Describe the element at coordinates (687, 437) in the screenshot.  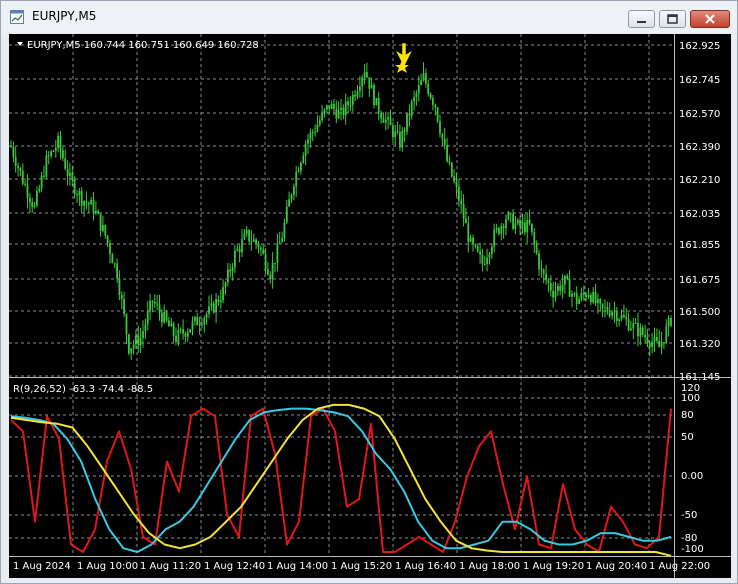
I see `indicator-tick: 50` at that location.